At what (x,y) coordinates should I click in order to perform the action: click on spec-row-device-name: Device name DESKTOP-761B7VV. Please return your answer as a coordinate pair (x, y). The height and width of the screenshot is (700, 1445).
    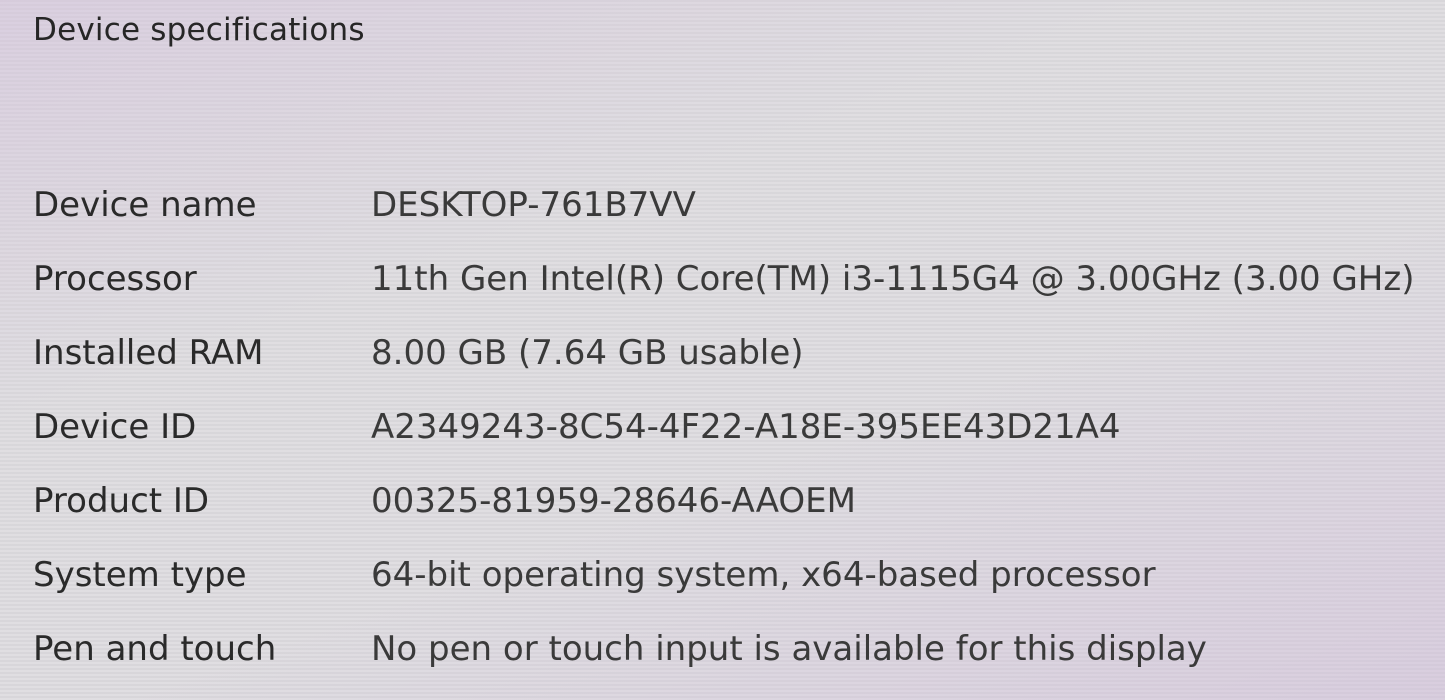
    Looking at the image, I should click on (733, 205).